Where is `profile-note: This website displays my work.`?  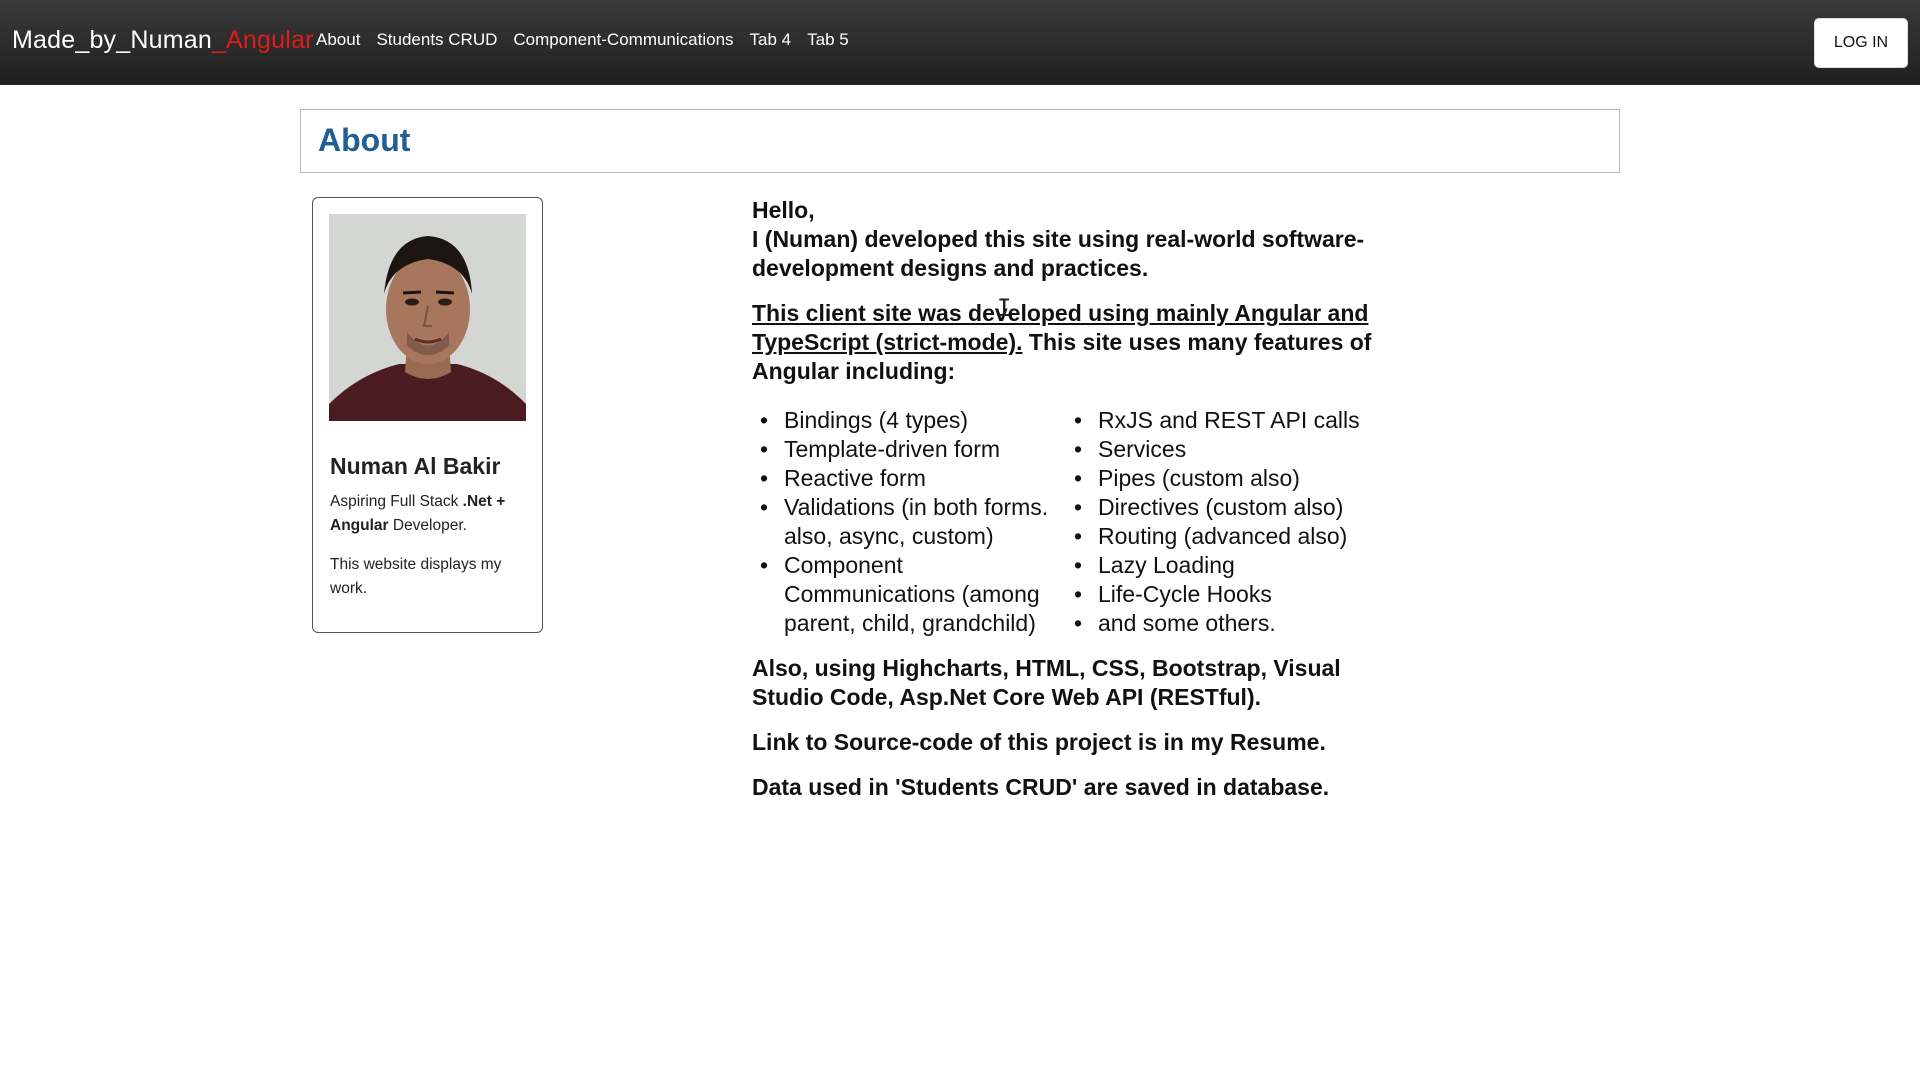
profile-note: This website displays my work. is located at coordinates (416, 576).